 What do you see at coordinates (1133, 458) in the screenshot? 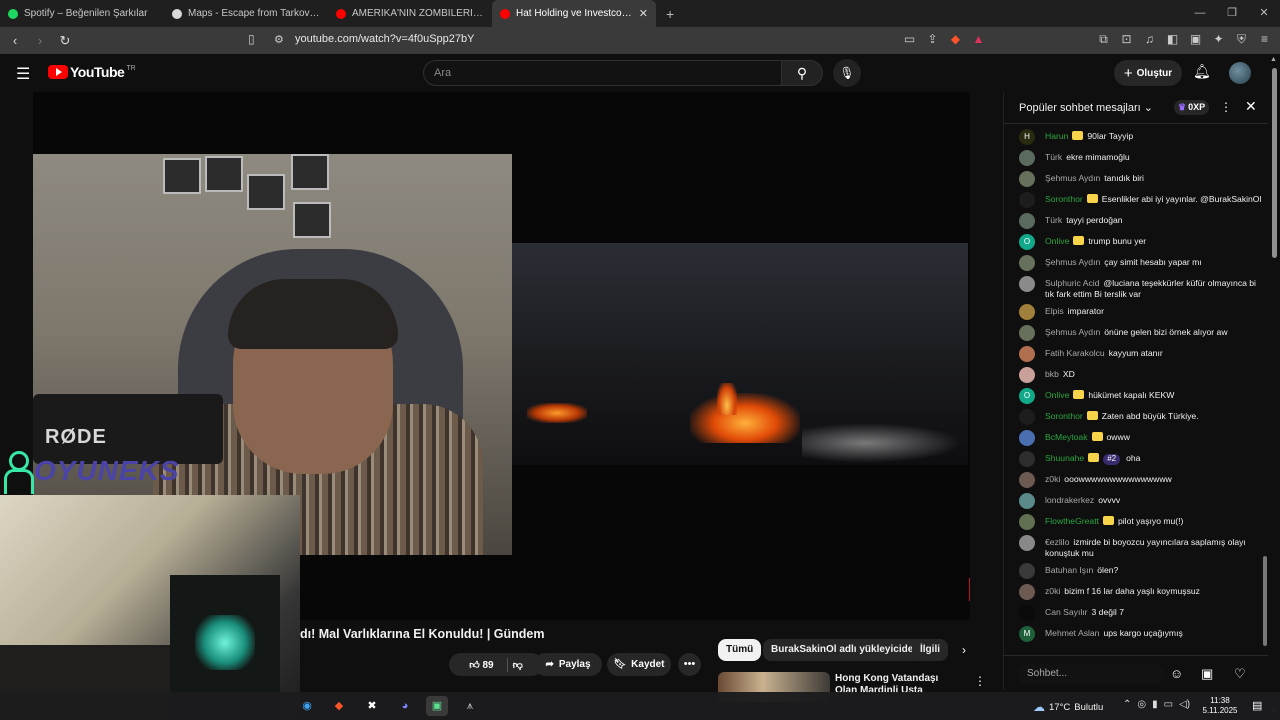
I see `chat-message: Shuunahe #2 oha` at bounding box center [1133, 458].